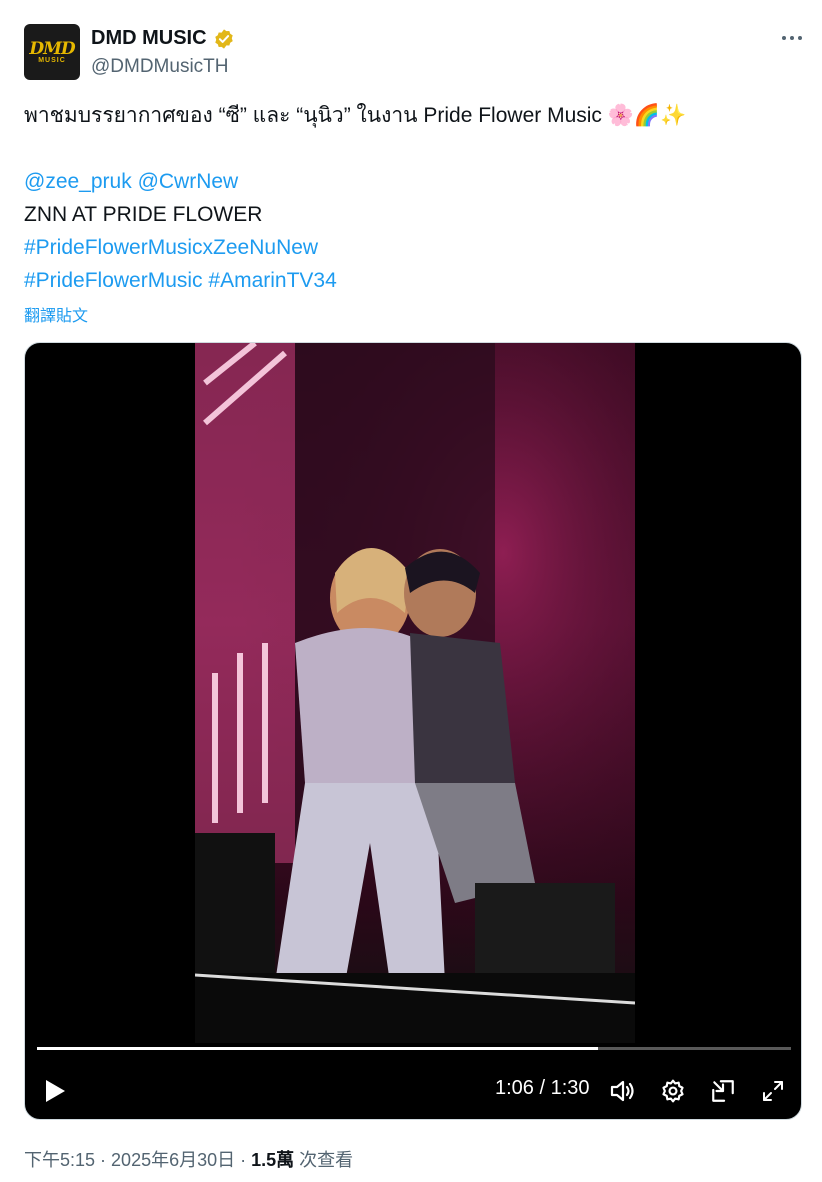  Describe the element at coordinates (160, 67) in the screenshot. I see `author-handle: @DMDMusicTH` at that location.